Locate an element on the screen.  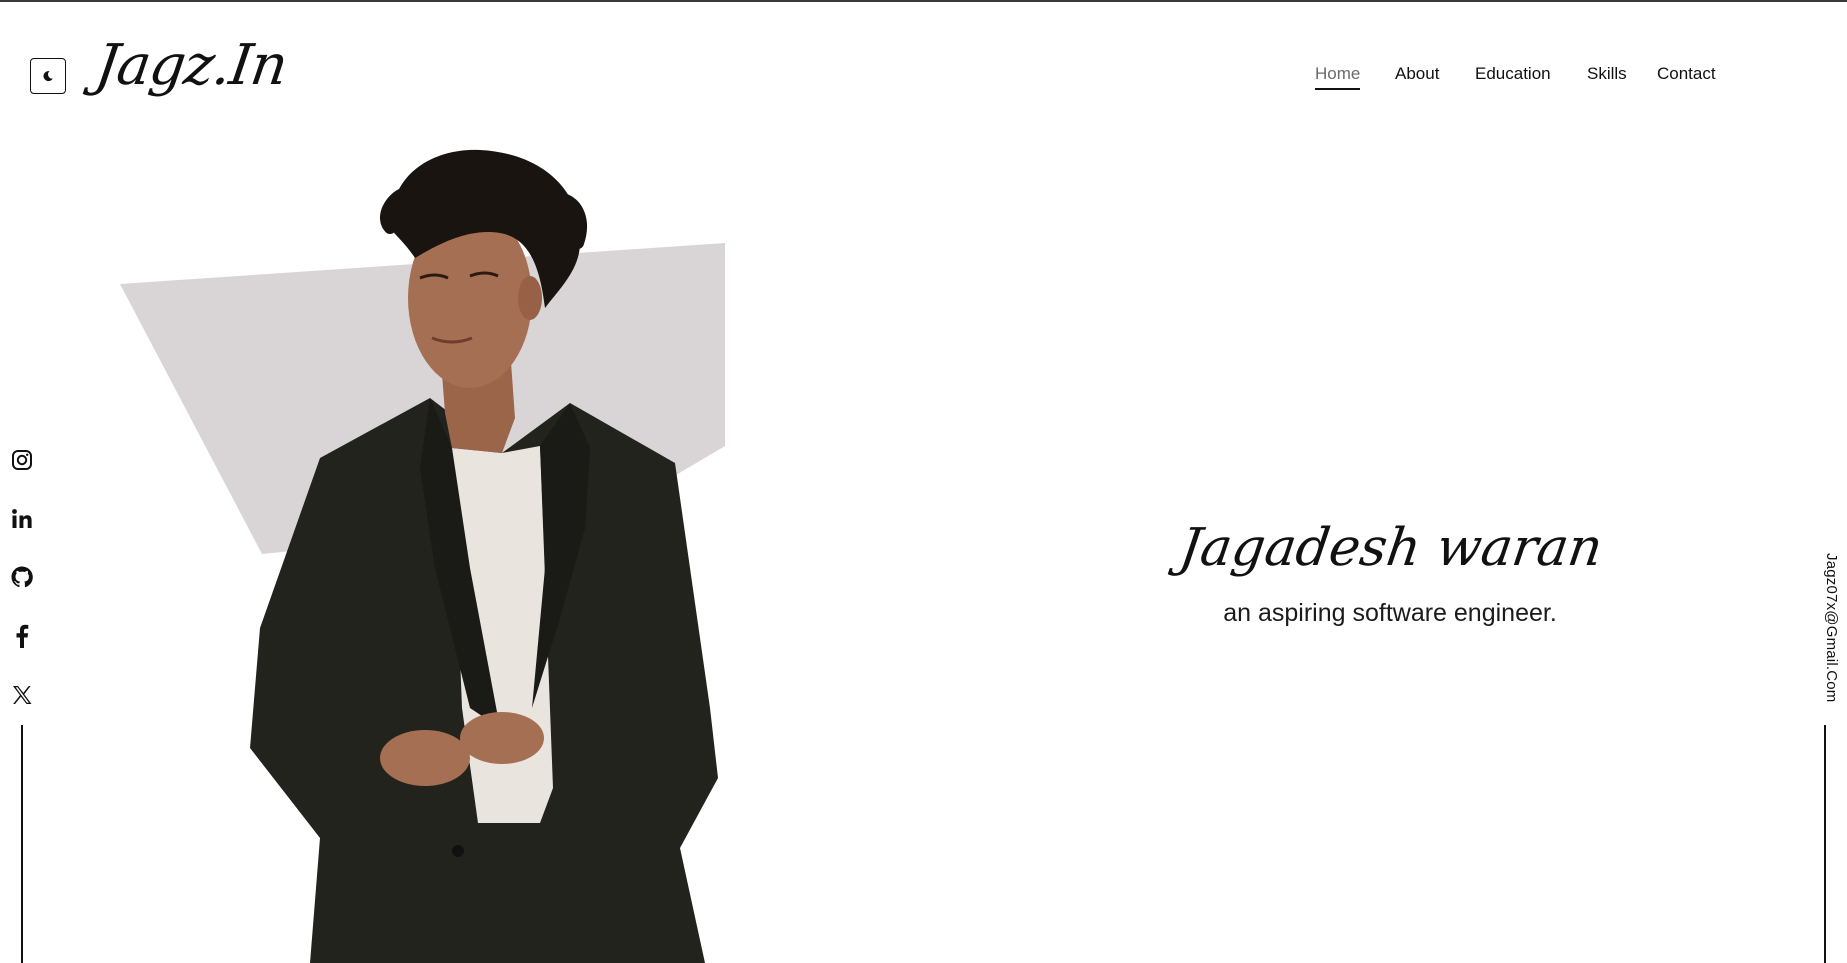
hero-tagline: an aspiring software engineer. is located at coordinates (1390, 613).